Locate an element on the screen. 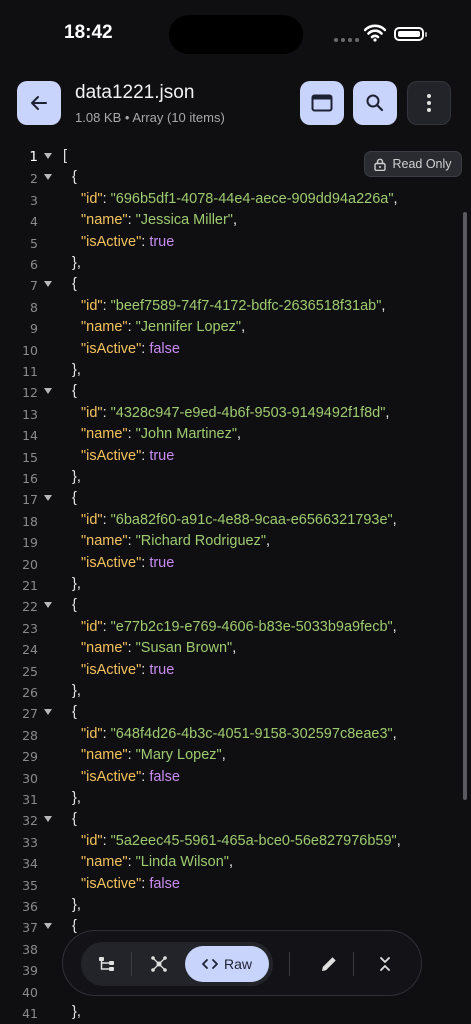  token-key: "id" is located at coordinates (92, 626).